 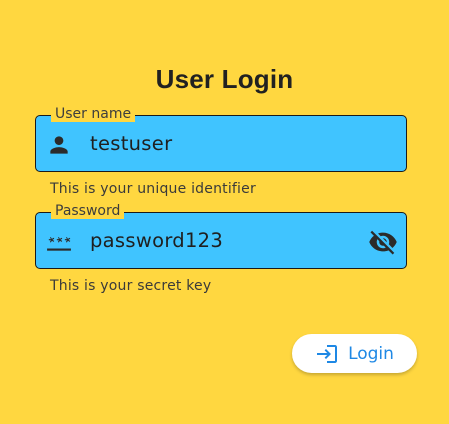 I want to click on username-field: User name testuser, so click(x=221, y=139).